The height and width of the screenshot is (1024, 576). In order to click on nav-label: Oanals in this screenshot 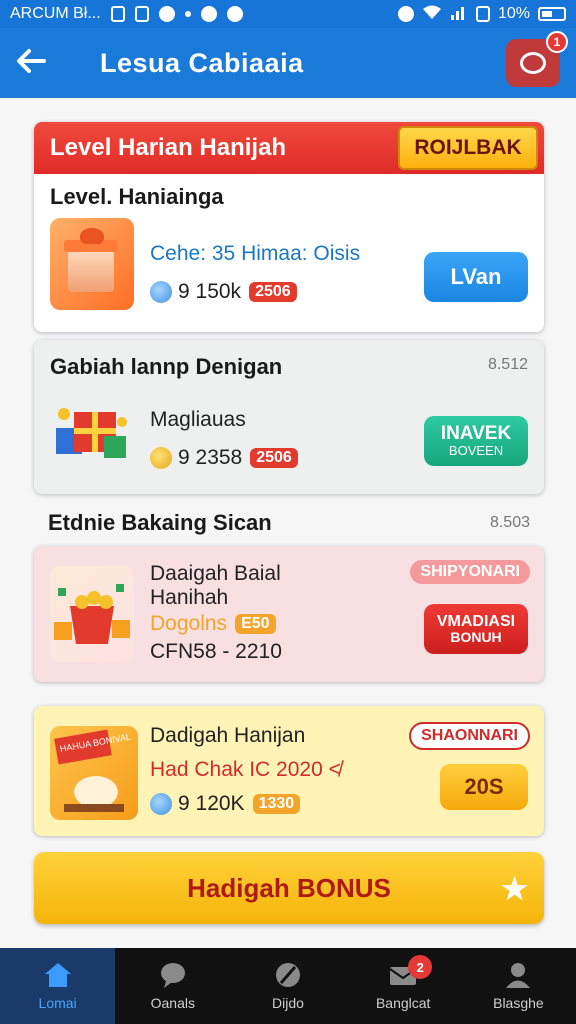, I will do `click(172, 1003)`.